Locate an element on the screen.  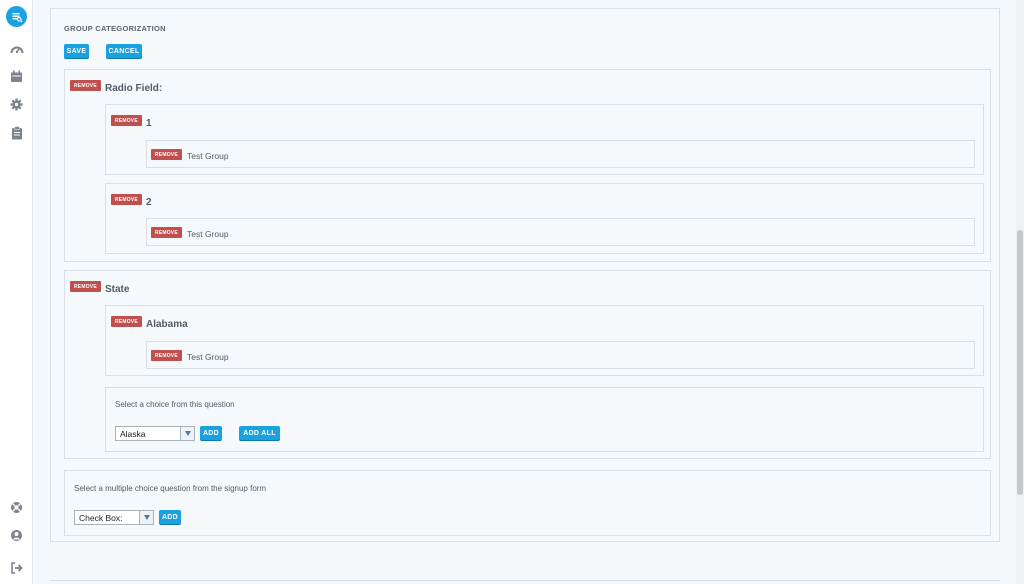
logout-icon is located at coordinates (16, 567).